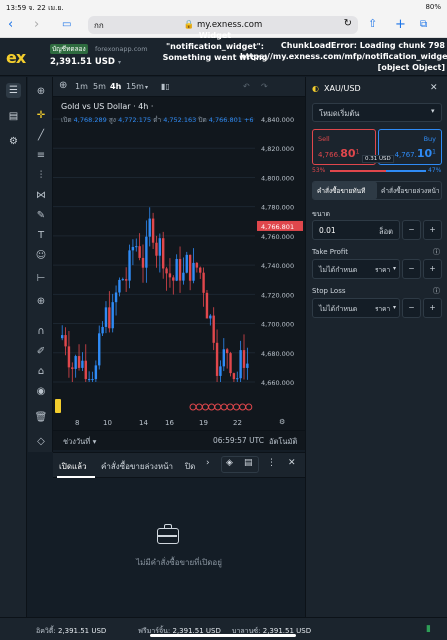 The image size is (447, 640). What do you see at coordinates (411, 230) in the screenshot?
I see `volume-decrease-button: −` at bounding box center [411, 230].